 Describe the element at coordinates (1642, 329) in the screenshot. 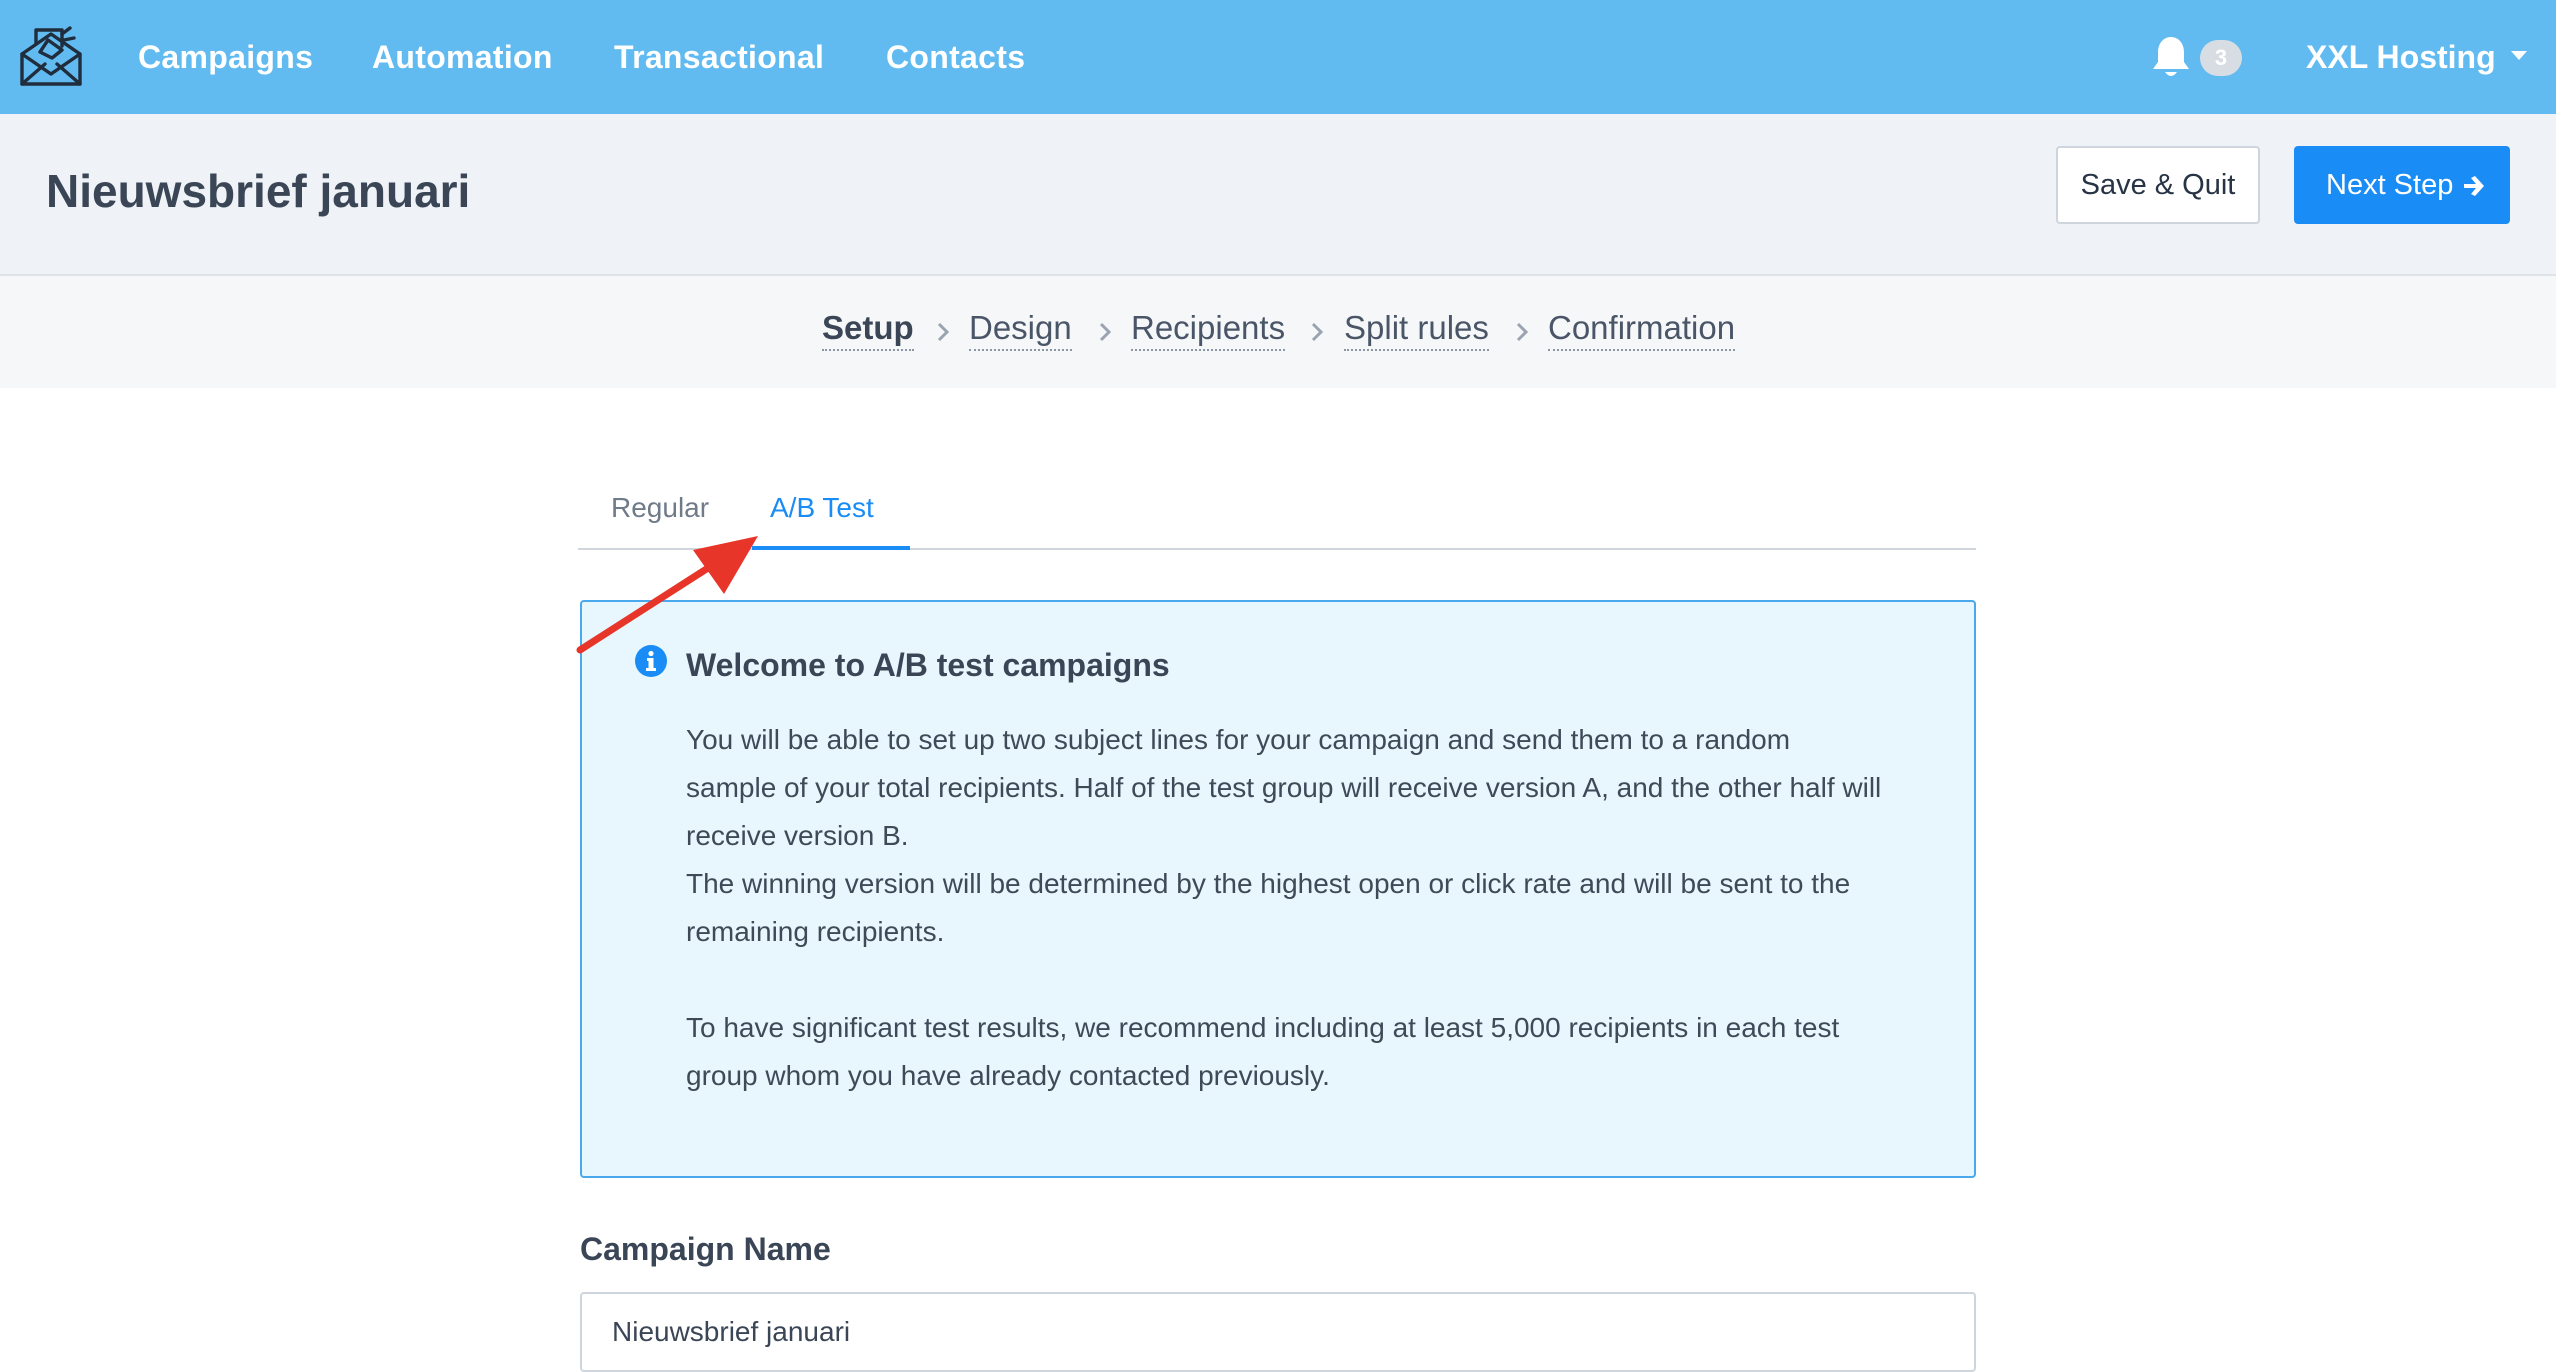

I see `step-confirmation: Confirmation` at that location.